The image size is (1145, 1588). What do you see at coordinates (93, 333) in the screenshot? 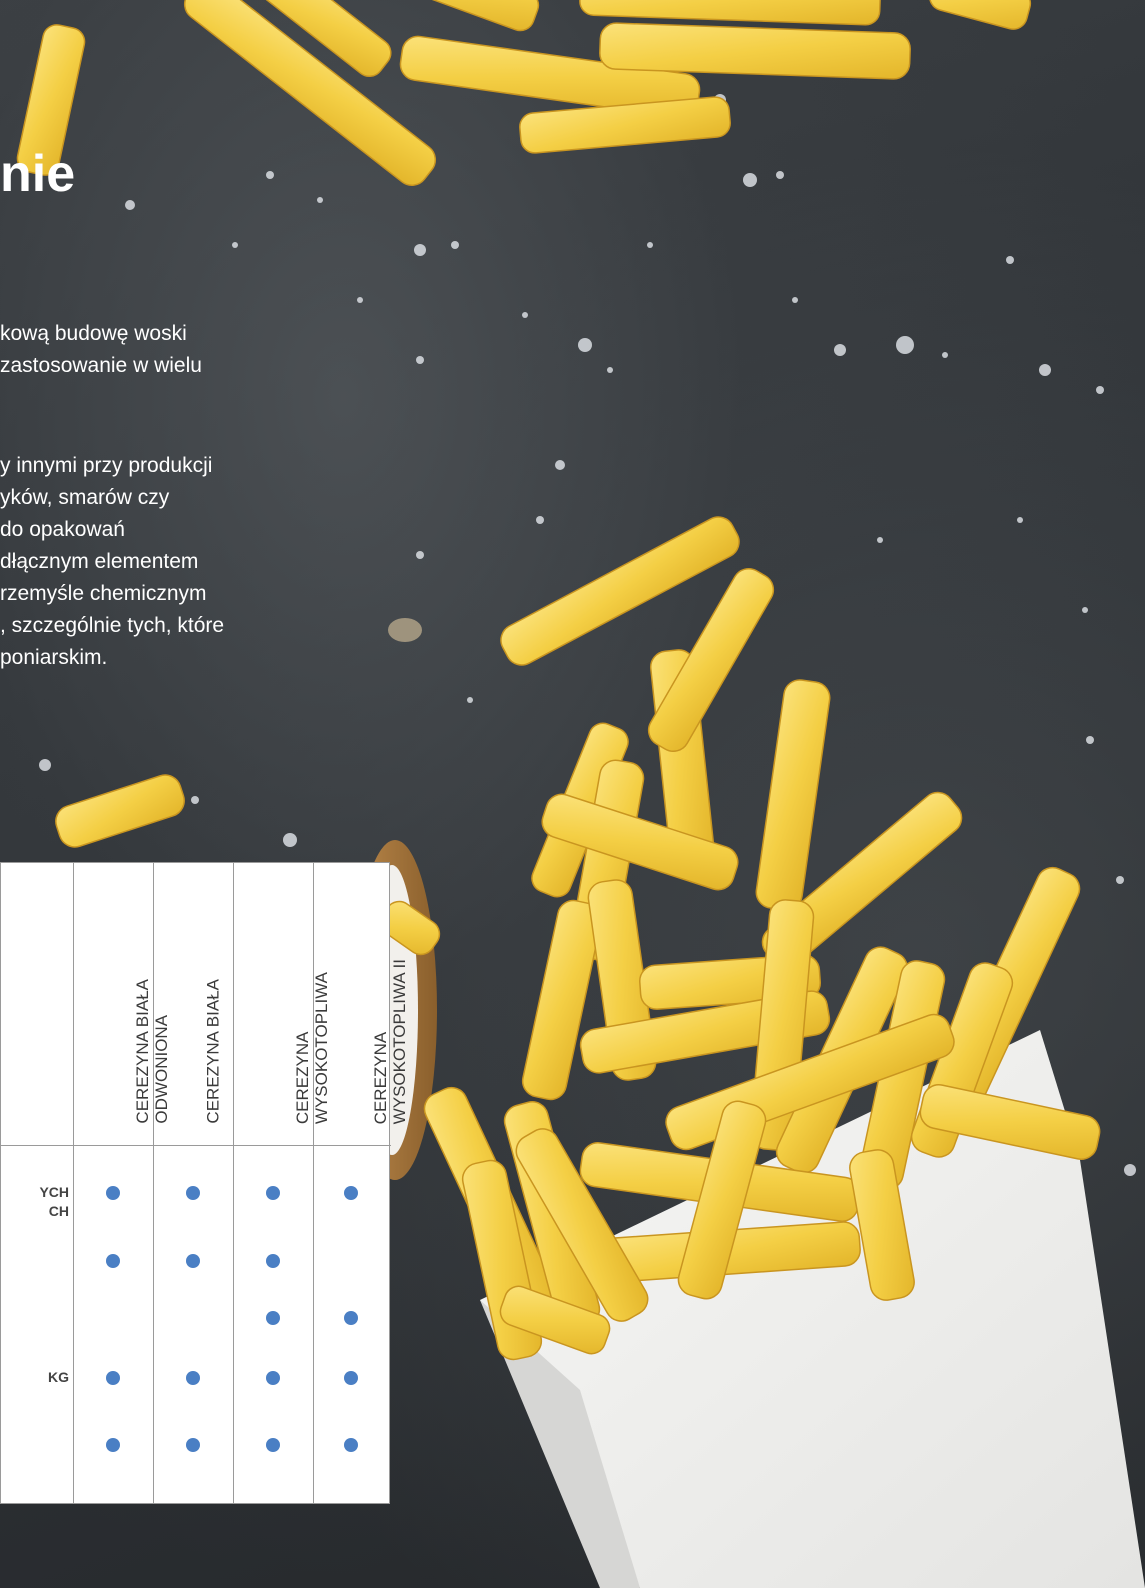
I see `intro-line: kową budowę woski` at bounding box center [93, 333].